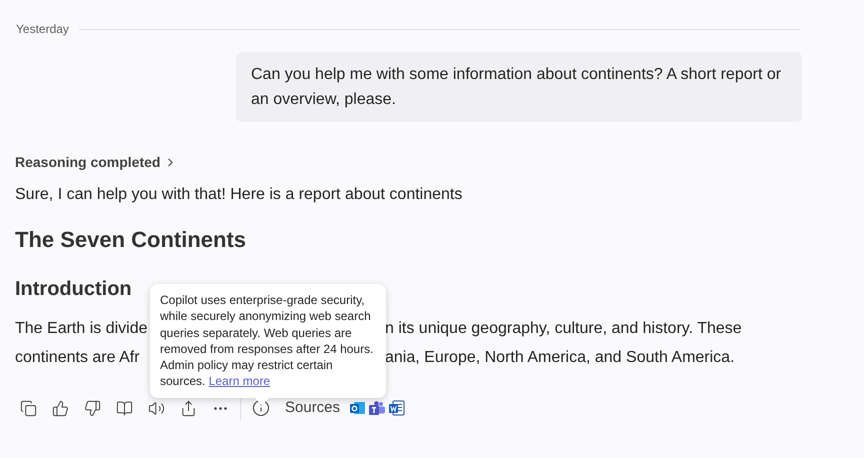  I want to click on report-title: The Seven Continents, so click(131, 240).